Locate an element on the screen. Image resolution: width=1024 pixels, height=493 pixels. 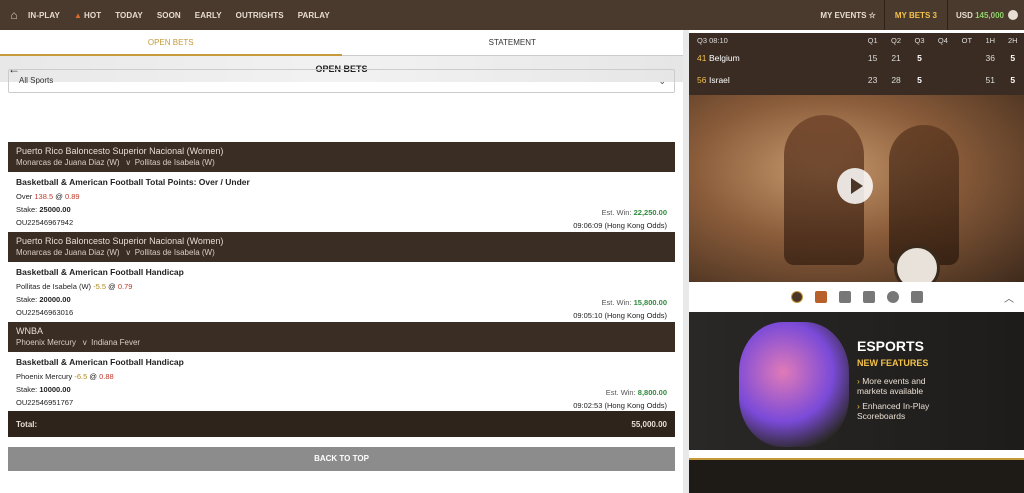
basketball-promo-banner is located at coordinates (856, 475).